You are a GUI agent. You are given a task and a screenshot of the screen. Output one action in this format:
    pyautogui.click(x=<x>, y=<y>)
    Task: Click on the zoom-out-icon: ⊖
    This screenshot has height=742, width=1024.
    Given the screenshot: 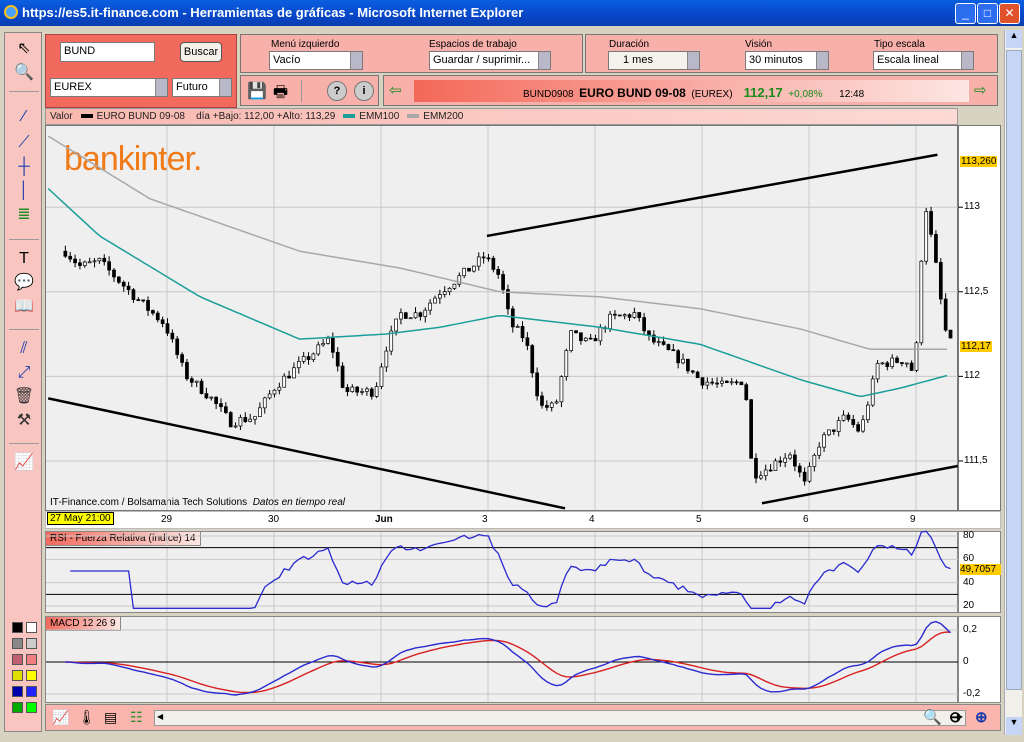 What is the action you would take?
    pyautogui.click(x=955, y=717)
    